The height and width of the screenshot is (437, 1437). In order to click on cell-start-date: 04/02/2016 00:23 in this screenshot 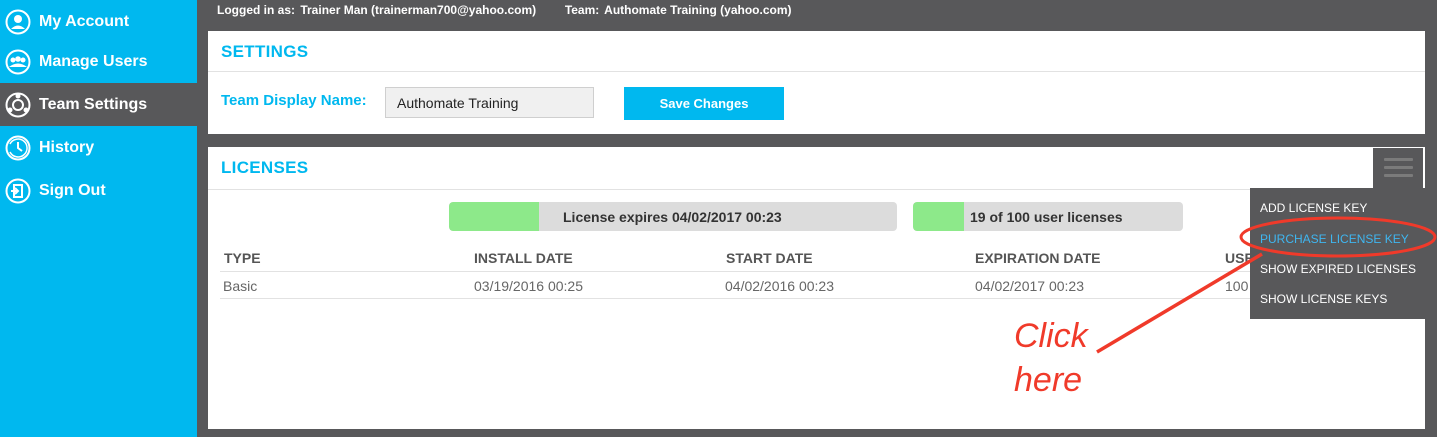, I will do `click(779, 286)`.